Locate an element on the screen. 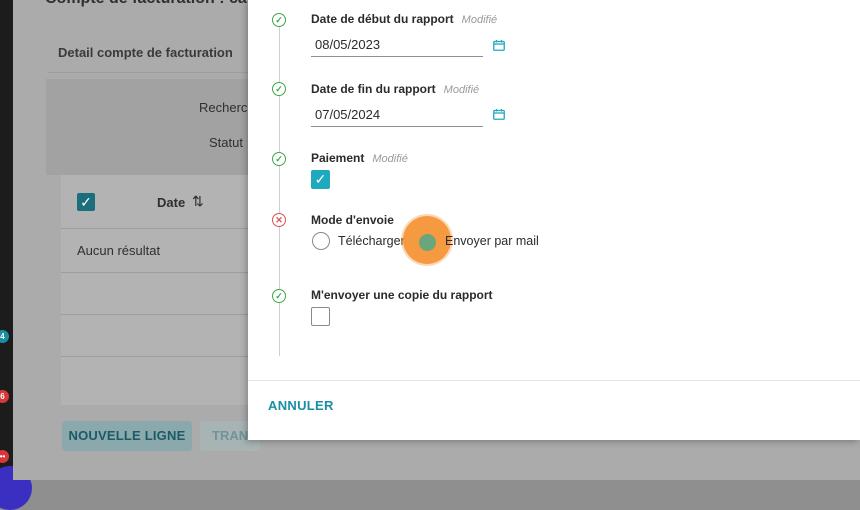 The height and width of the screenshot is (510, 860). left-sidebar-strip: 4 6 •• is located at coordinates (16, 255).